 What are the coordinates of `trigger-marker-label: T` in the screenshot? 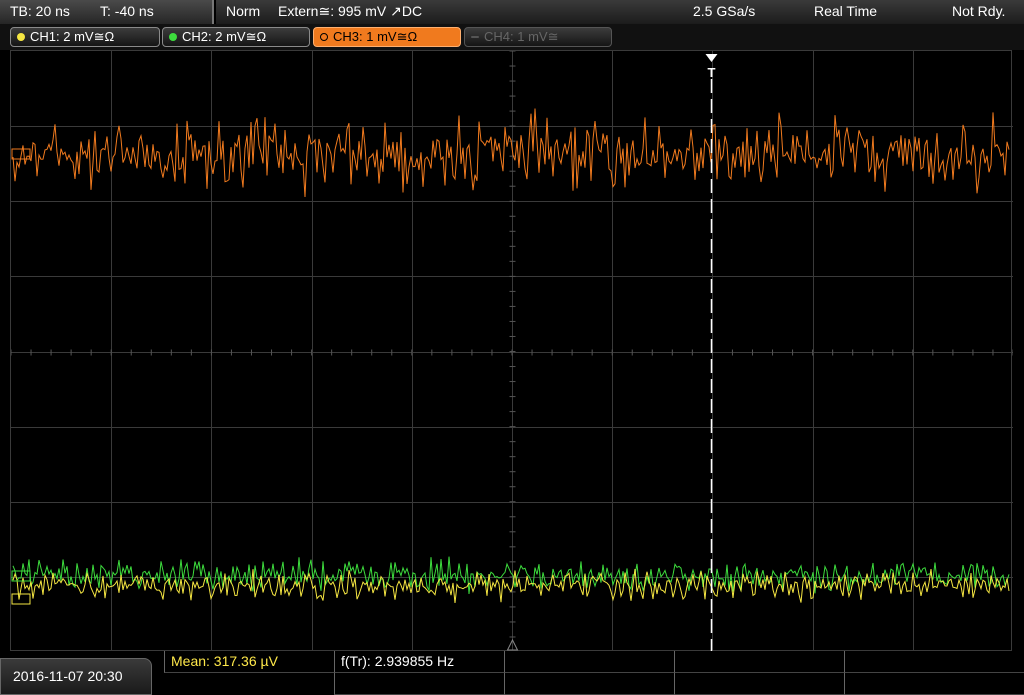 It's located at (712, 72).